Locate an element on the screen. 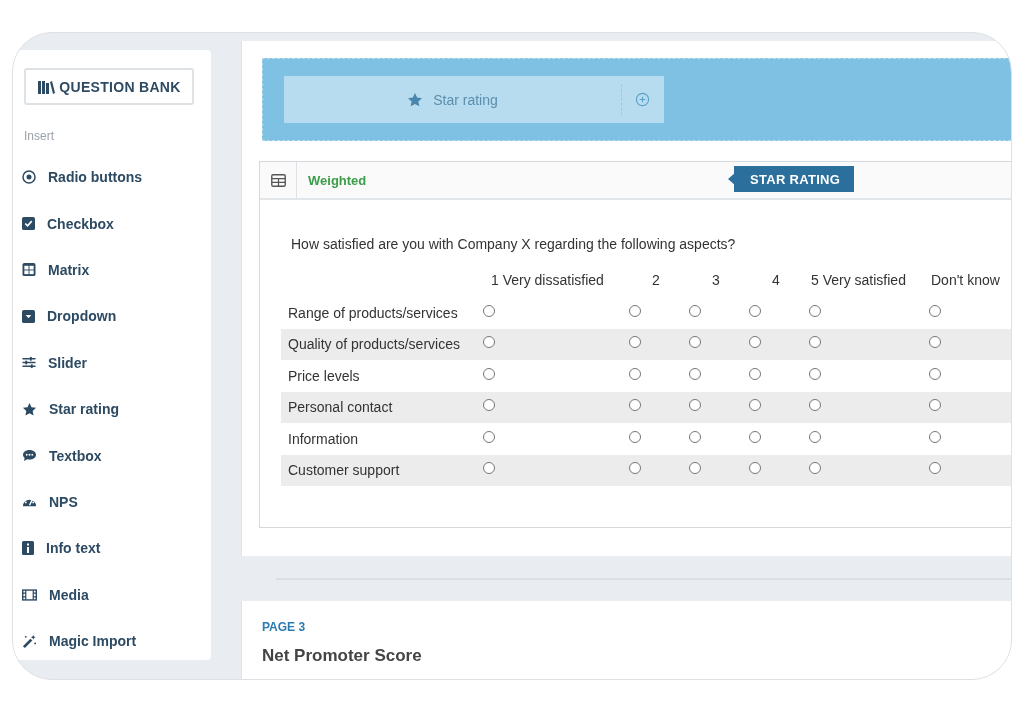 Image resolution: width=1024 pixels, height=713 pixels. column-header: Don't know is located at coordinates (965, 280).